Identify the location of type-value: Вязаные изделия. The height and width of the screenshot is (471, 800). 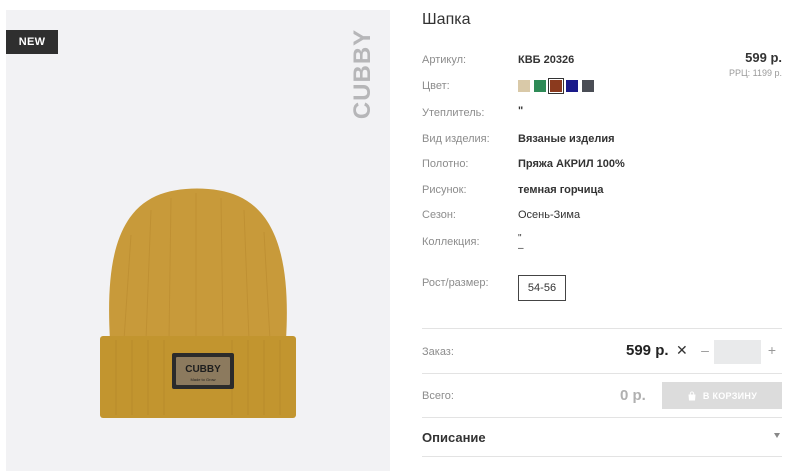
(566, 139).